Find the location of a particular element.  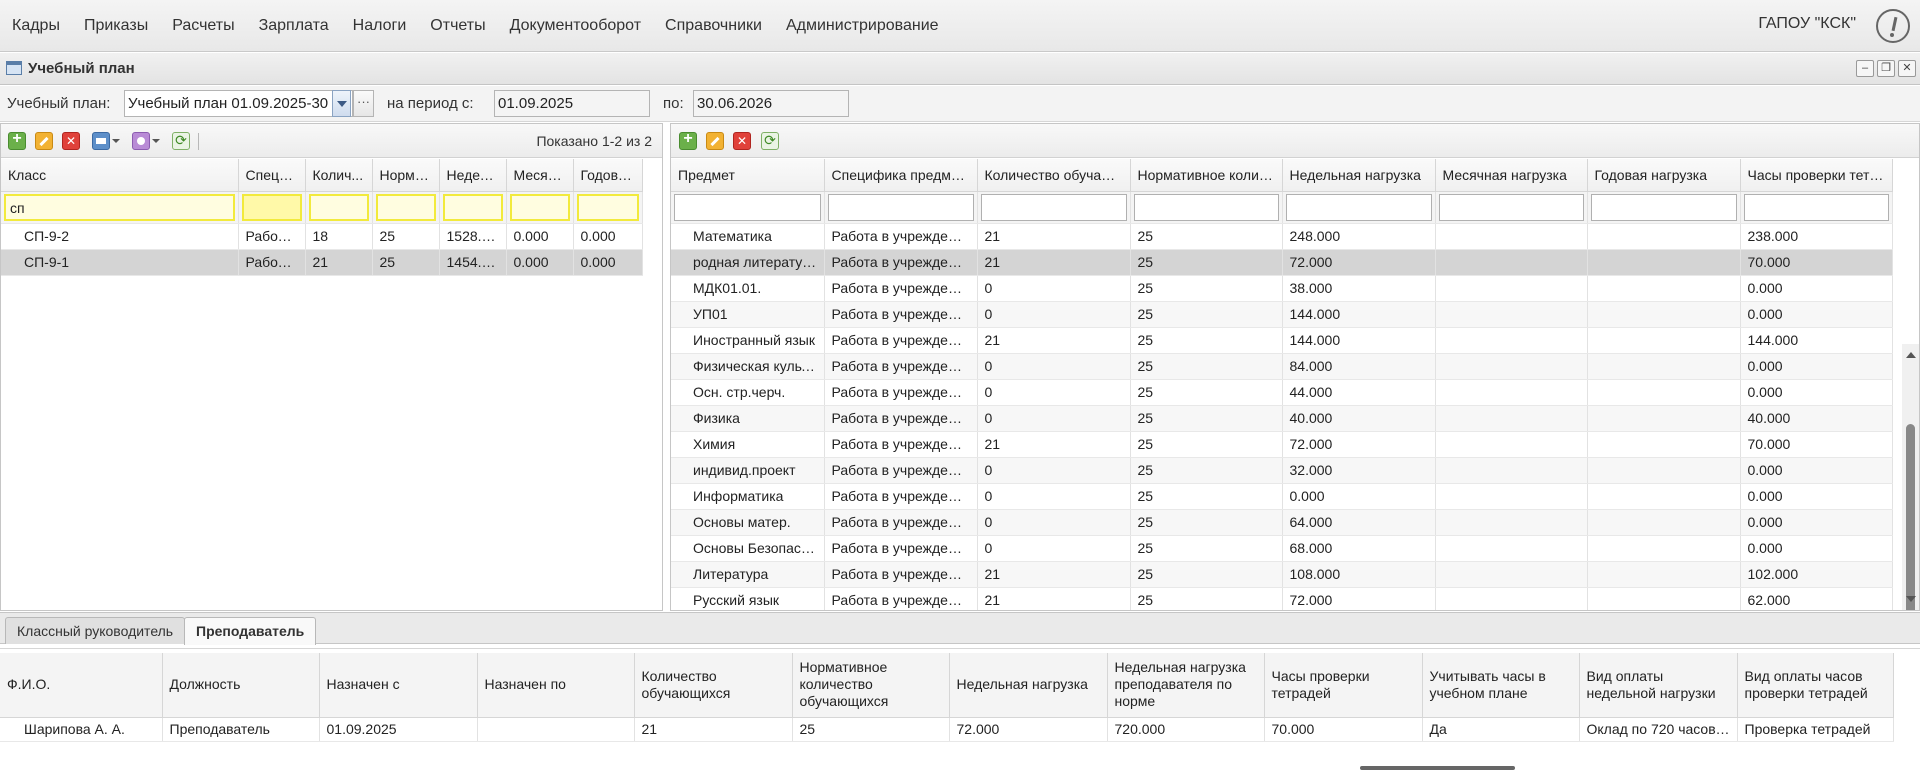

menu-item-nalogi: Налоги is located at coordinates (380, 26).